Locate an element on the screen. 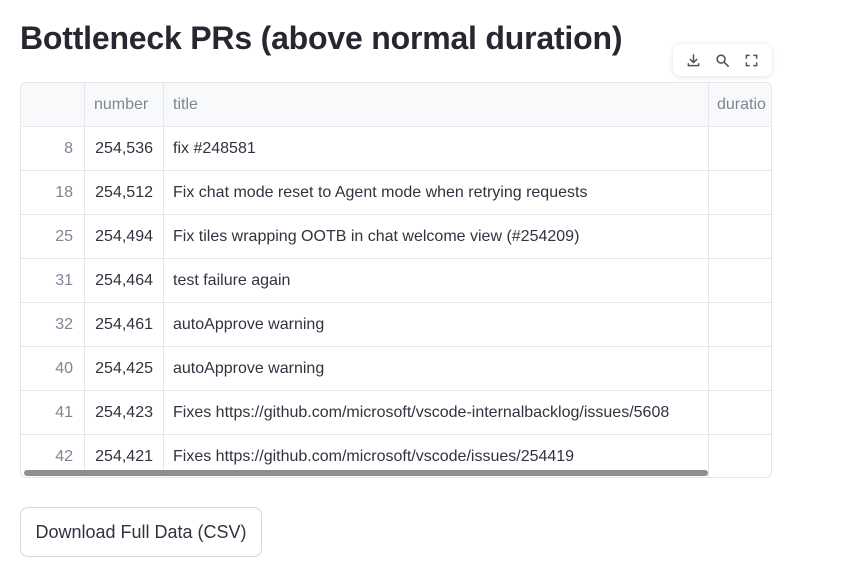 This screenshot has width=844, height=568. table-row: 8 254,536 fix #248581 is located at coordinates (396, 149).